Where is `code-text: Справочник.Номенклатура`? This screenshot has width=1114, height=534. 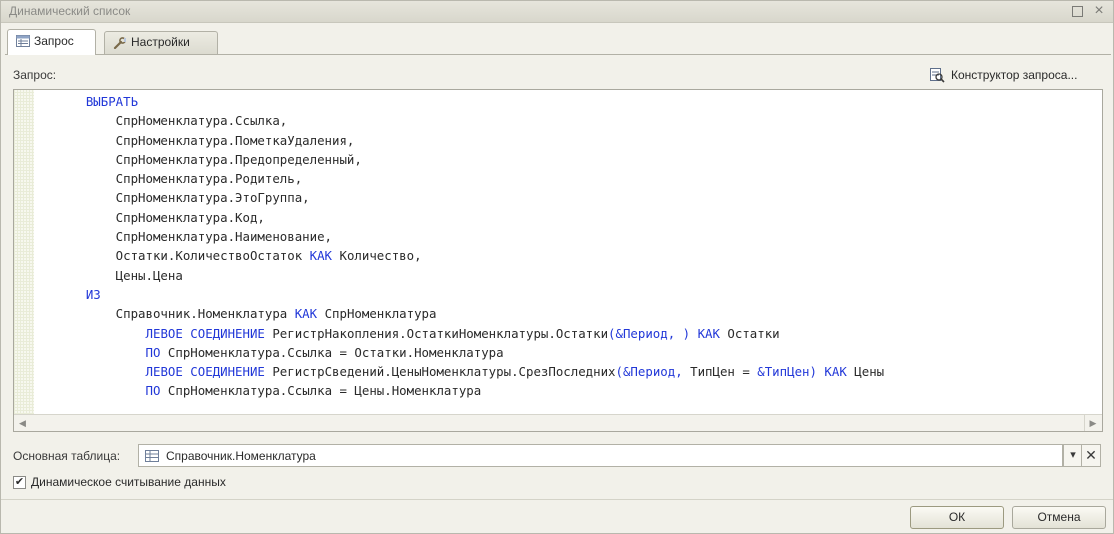
code-text: Справочник.Номенклатура is located at coordinates (175, 314).